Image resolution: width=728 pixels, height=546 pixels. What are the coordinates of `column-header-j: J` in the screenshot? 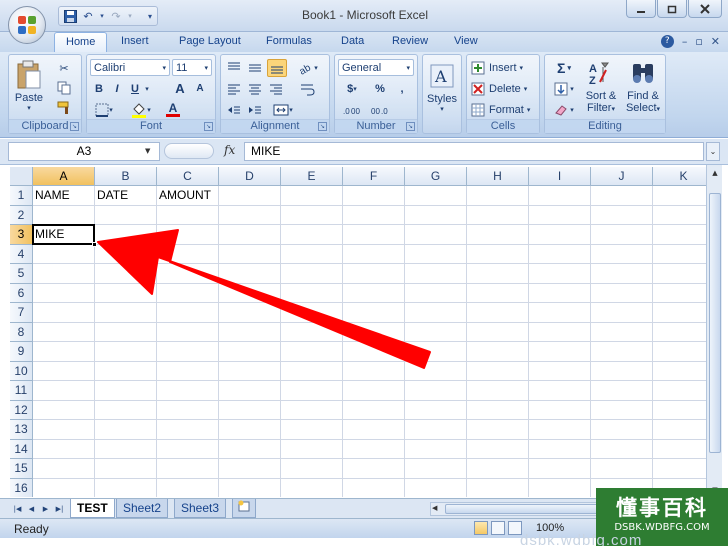 It's located at (622, 176).